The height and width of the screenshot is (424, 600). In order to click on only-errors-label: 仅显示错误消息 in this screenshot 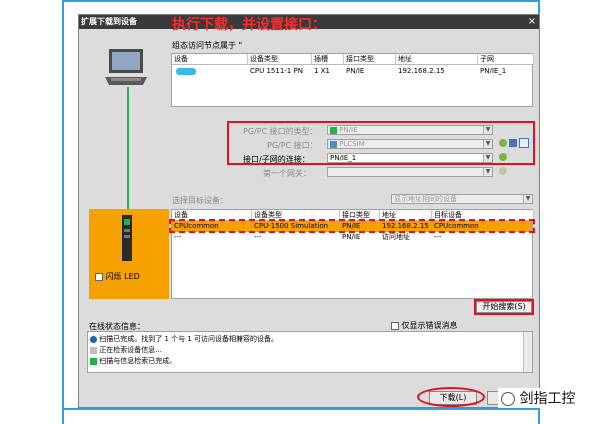, I will do `click(429, 325)`.